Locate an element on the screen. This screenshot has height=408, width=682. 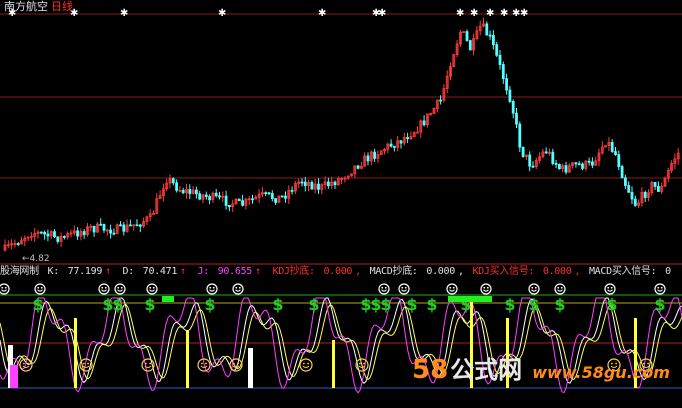
k-up-arrow-icon: ↑ is located at coordinates (108, 271).